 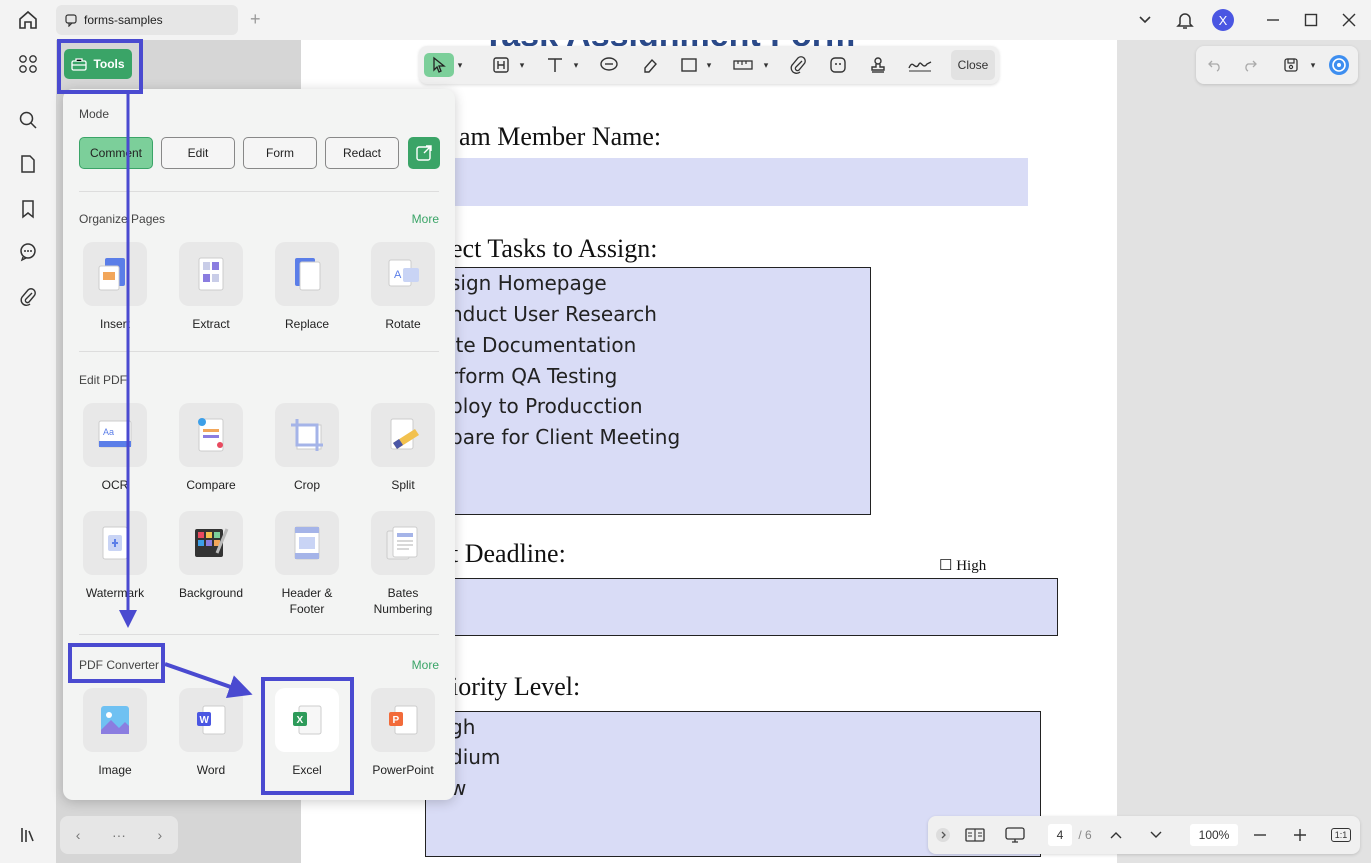 What do you see at coordinates (1250, 65) in the screenshot?
I see `redo-icon` at bounding box center [1250, 65].